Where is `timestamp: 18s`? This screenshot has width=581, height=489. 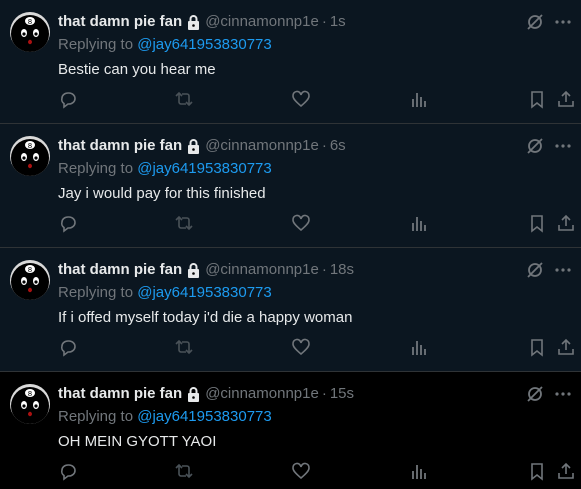 timestamp: 18s is located at coordinates (342, 270).